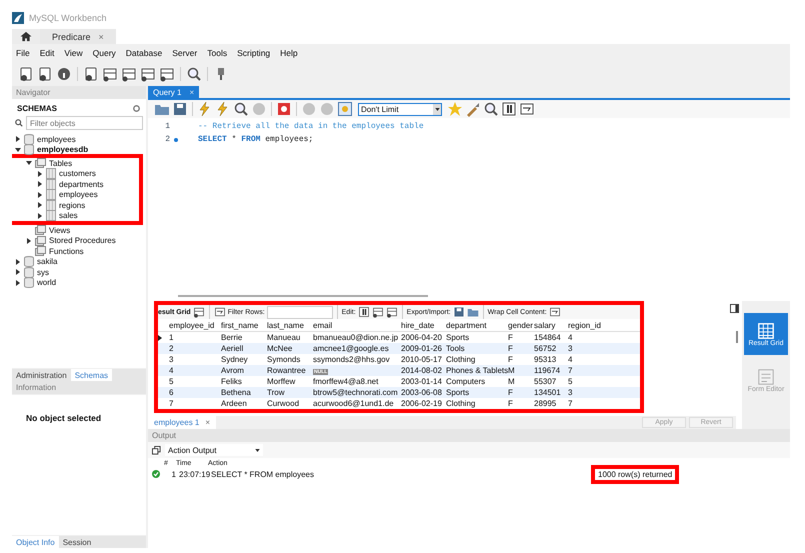 Image resolution: width=805 pixels, height=553 pixels. What do you see at coordinates (289, 53) in the screenshot?
I see `menu-item: Help` at bounding box center [289, 53].